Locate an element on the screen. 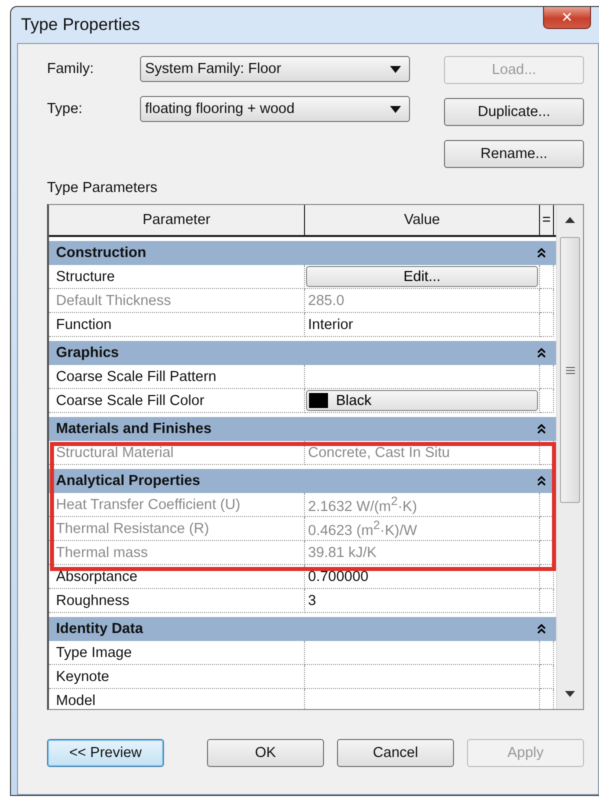 The height and width of the screenshot is (800, 599). grip-icon is located at coordinates (570, 370).